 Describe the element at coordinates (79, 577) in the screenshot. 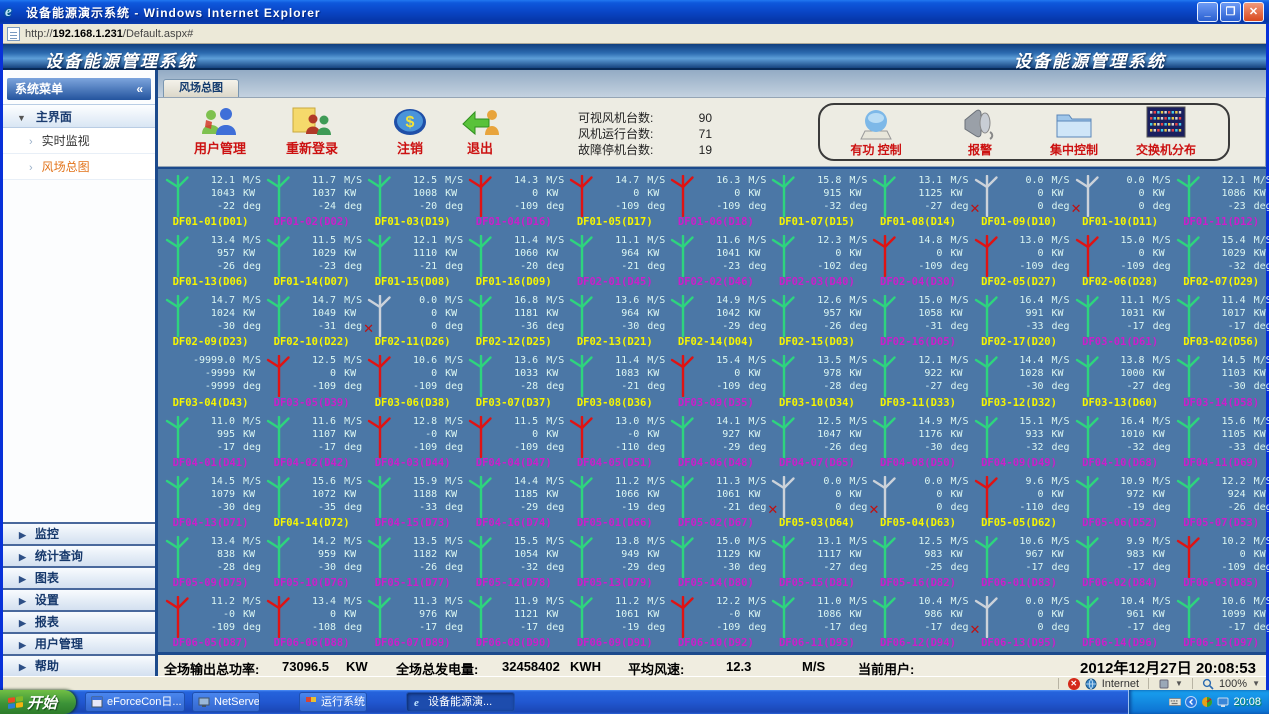

I see `sidebar-accordion-图表: ▶ 图表` at that location.